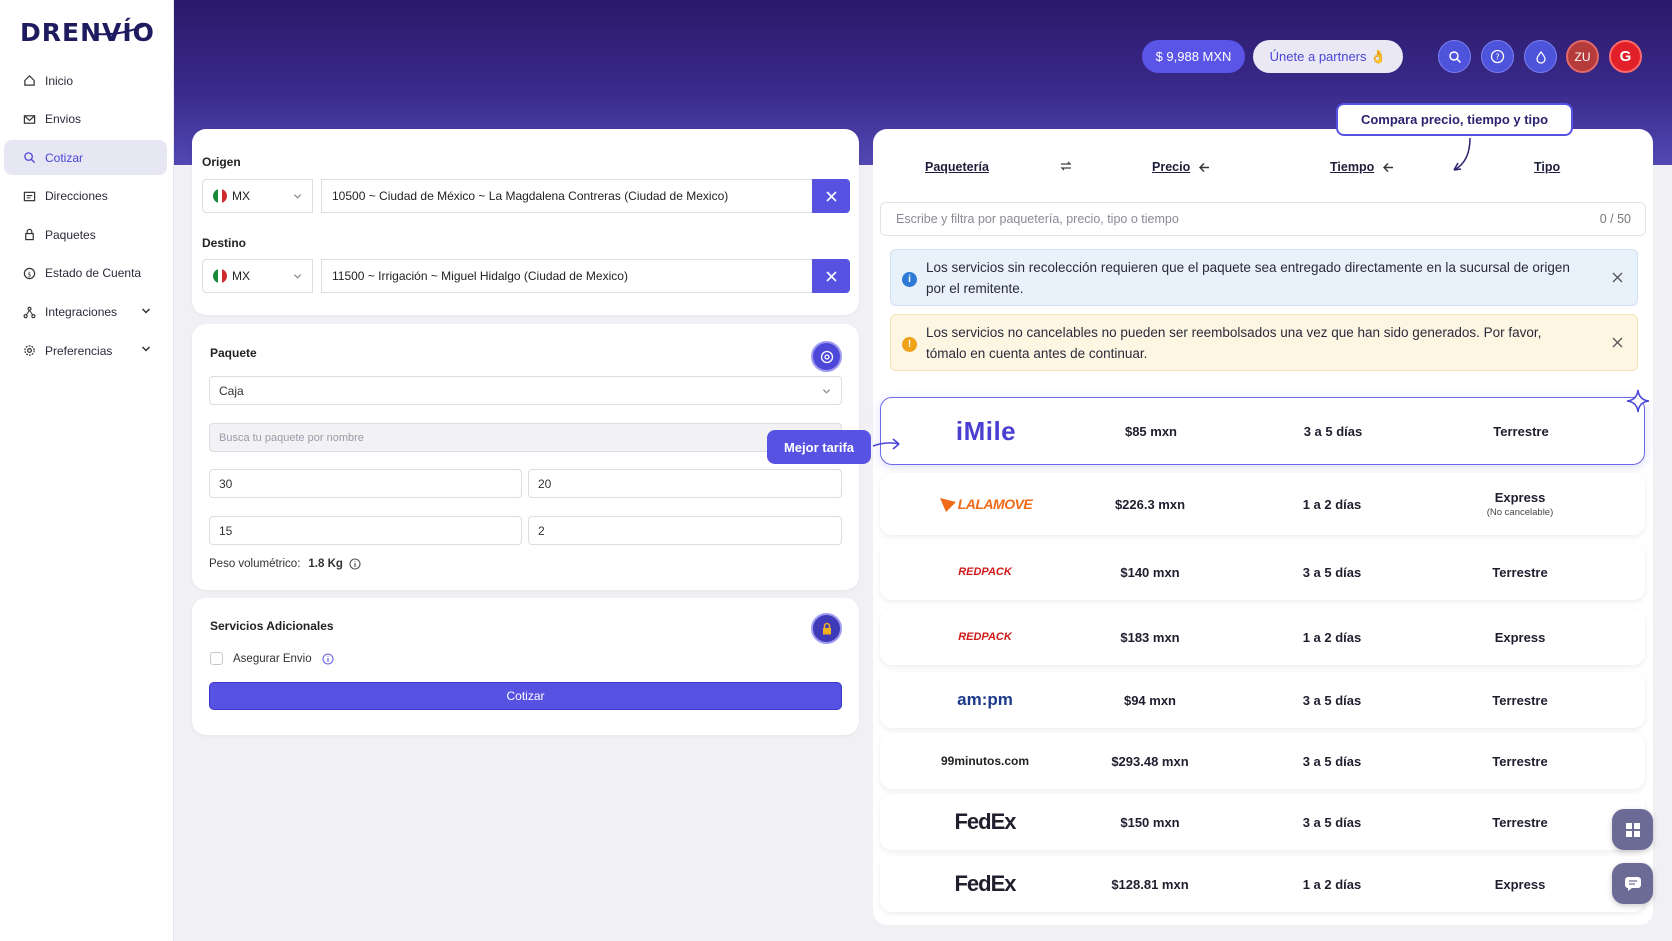  Describe the element at coordinates (1151, 431) in the screenshot. I see `price: $85 mxn` at that location.